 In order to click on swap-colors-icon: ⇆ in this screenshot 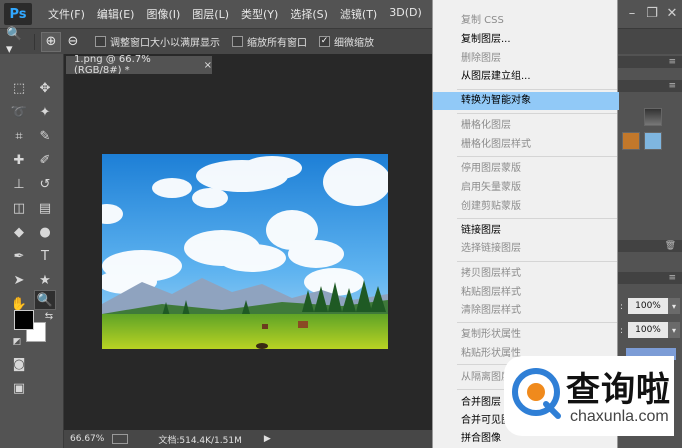, I will do `click(49, 316)`.